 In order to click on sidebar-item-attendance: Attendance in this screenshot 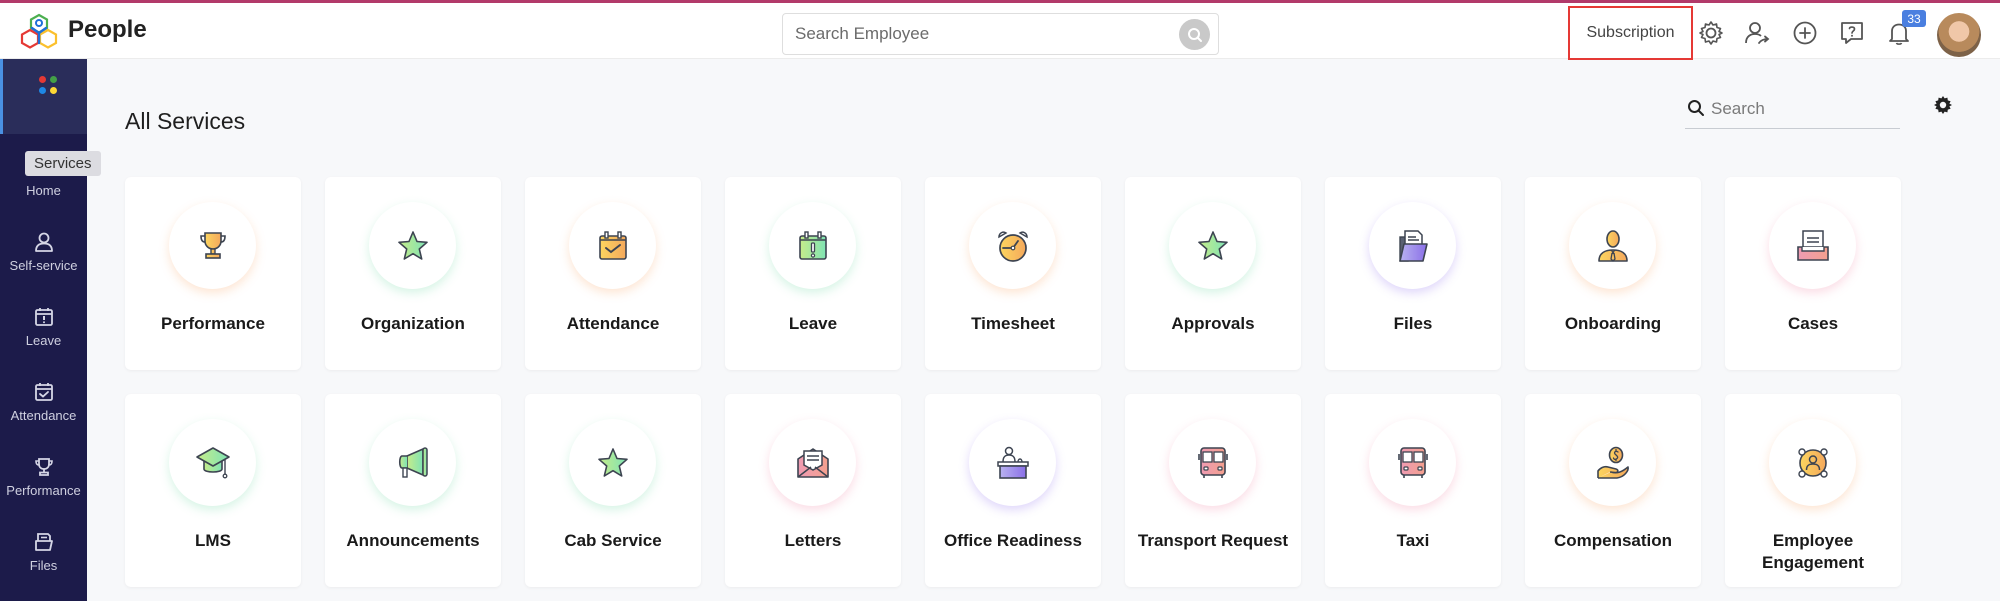, I will do `click(43, 408)`.